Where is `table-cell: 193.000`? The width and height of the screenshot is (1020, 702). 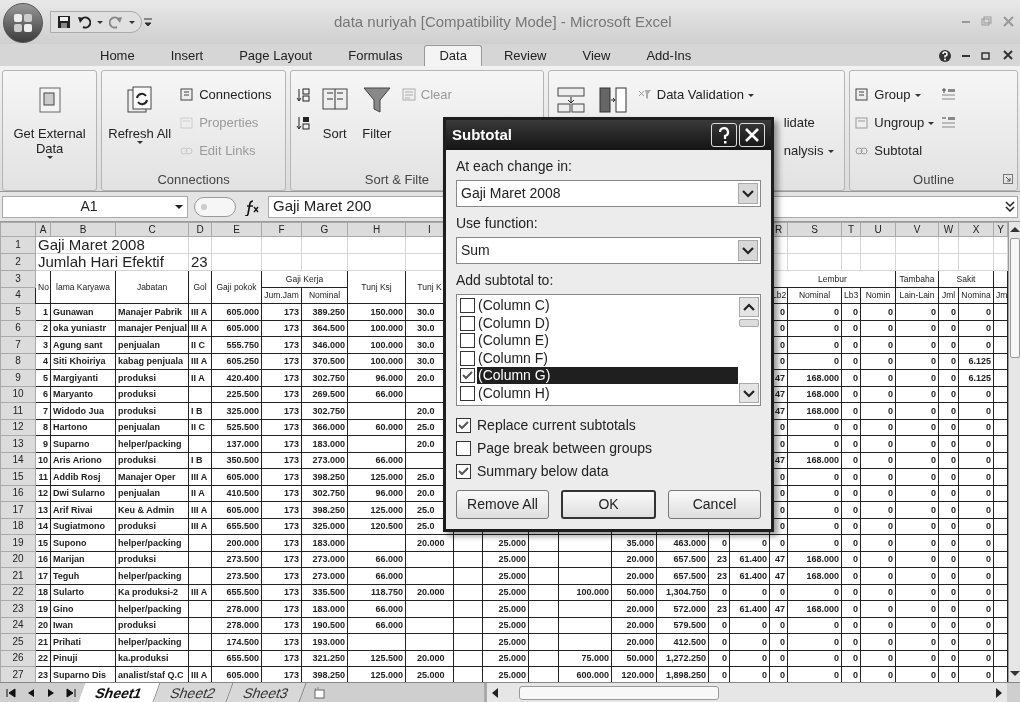 table-cell: 193.000 is located at coordinates (324, 641).